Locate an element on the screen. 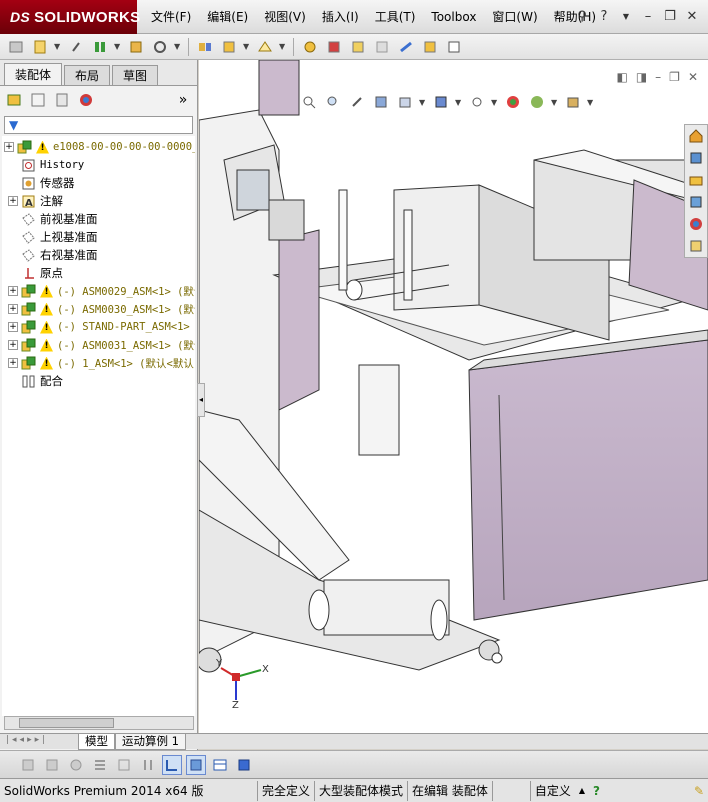 The height and width of the screenshot is (802, 708). tree-item-mates: 配合 is located at coordinates (98, 381).